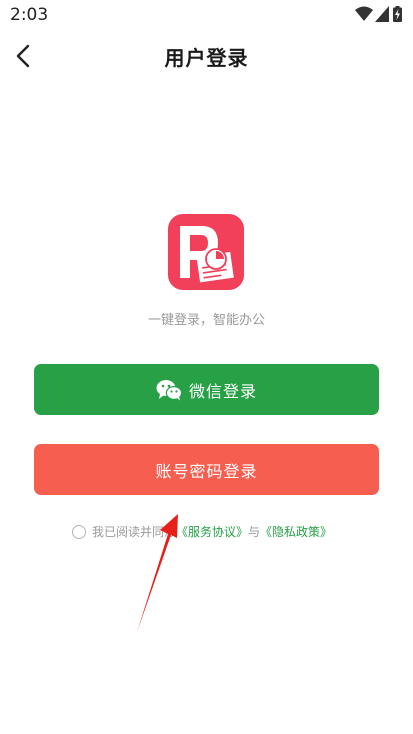  I want to click on wechat-login-button: 微信登录, so click(206, 389).